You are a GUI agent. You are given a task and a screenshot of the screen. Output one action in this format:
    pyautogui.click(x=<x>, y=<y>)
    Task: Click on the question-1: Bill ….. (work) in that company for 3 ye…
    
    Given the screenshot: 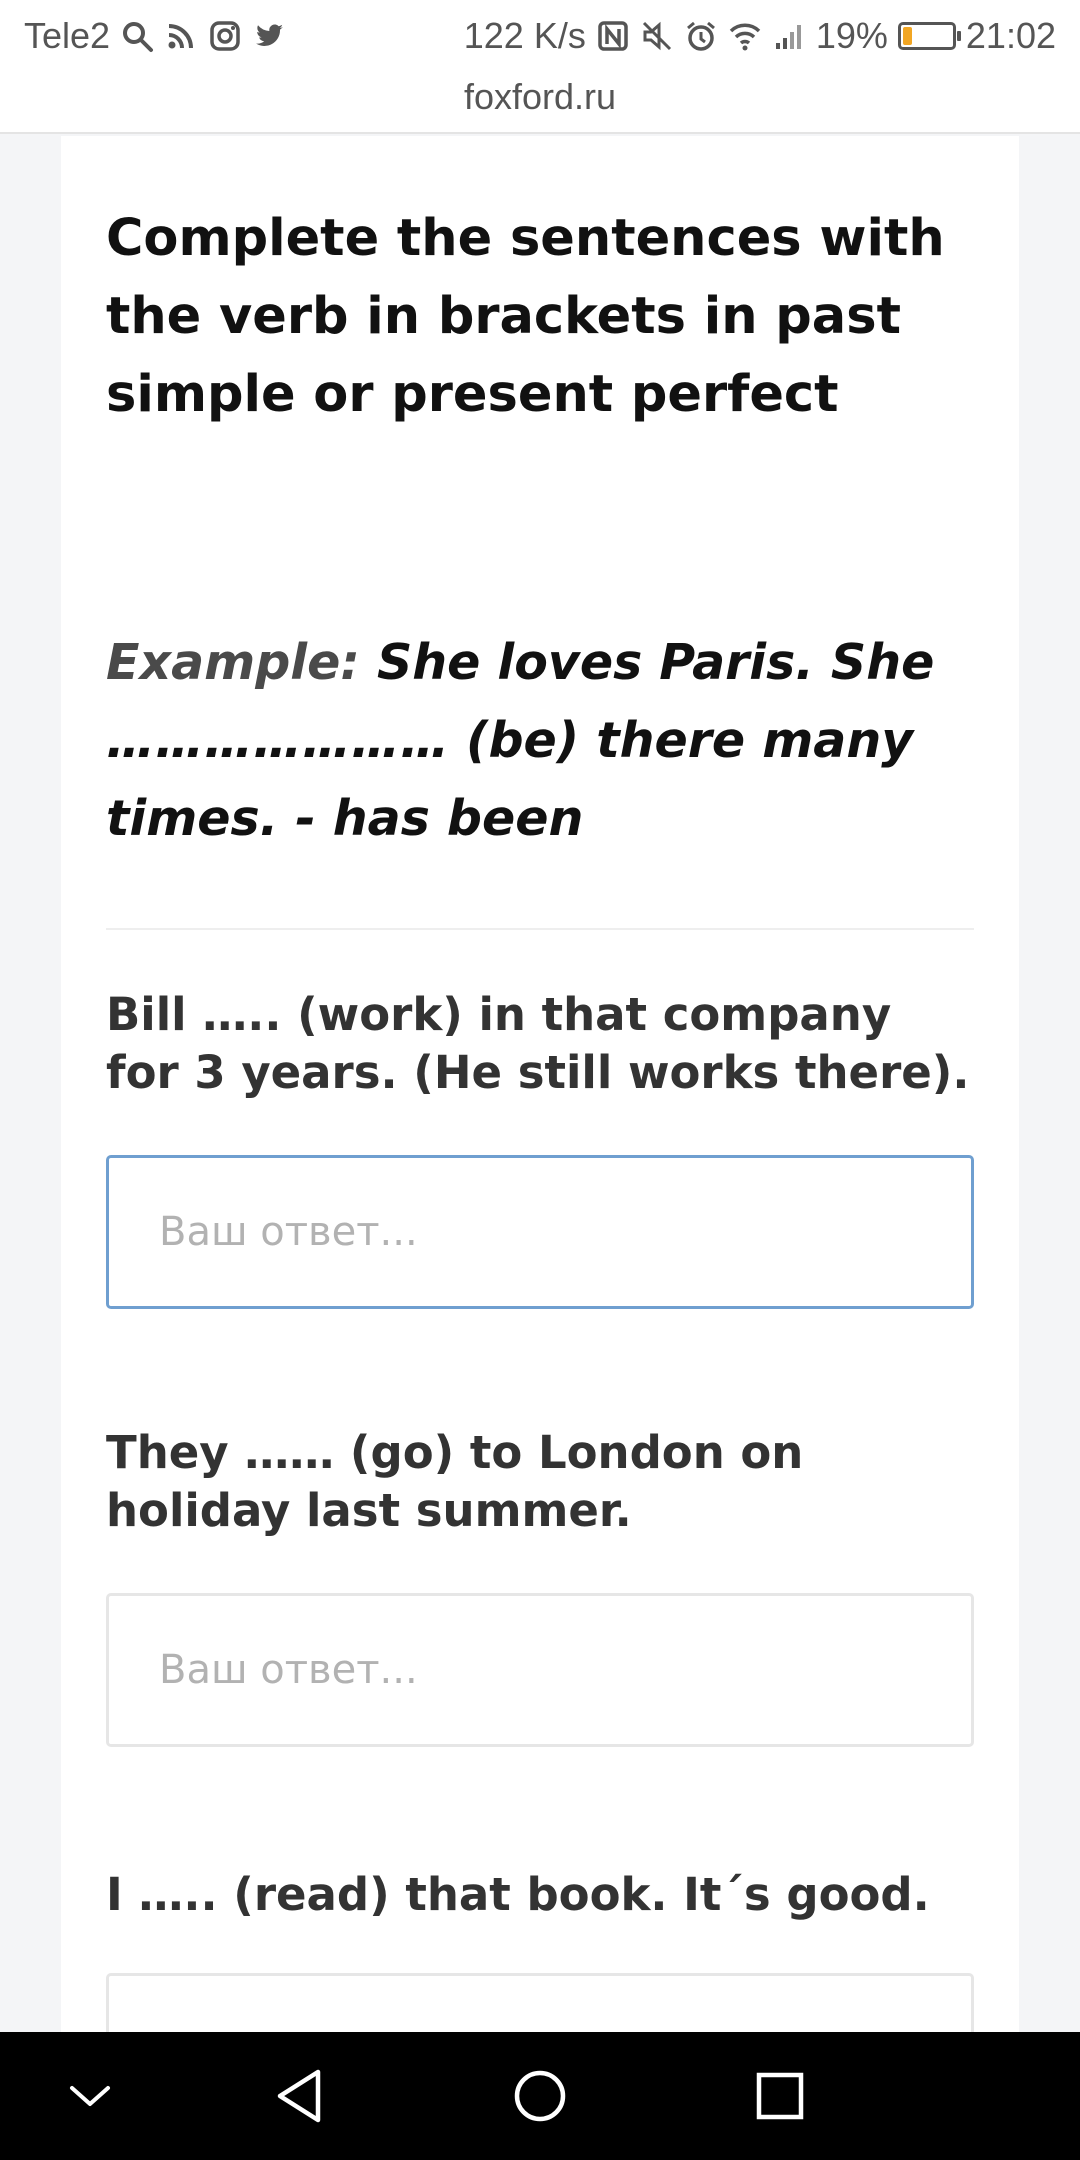 What is the action you would take?
    pyautogui.click(x=538, y=1043)
    